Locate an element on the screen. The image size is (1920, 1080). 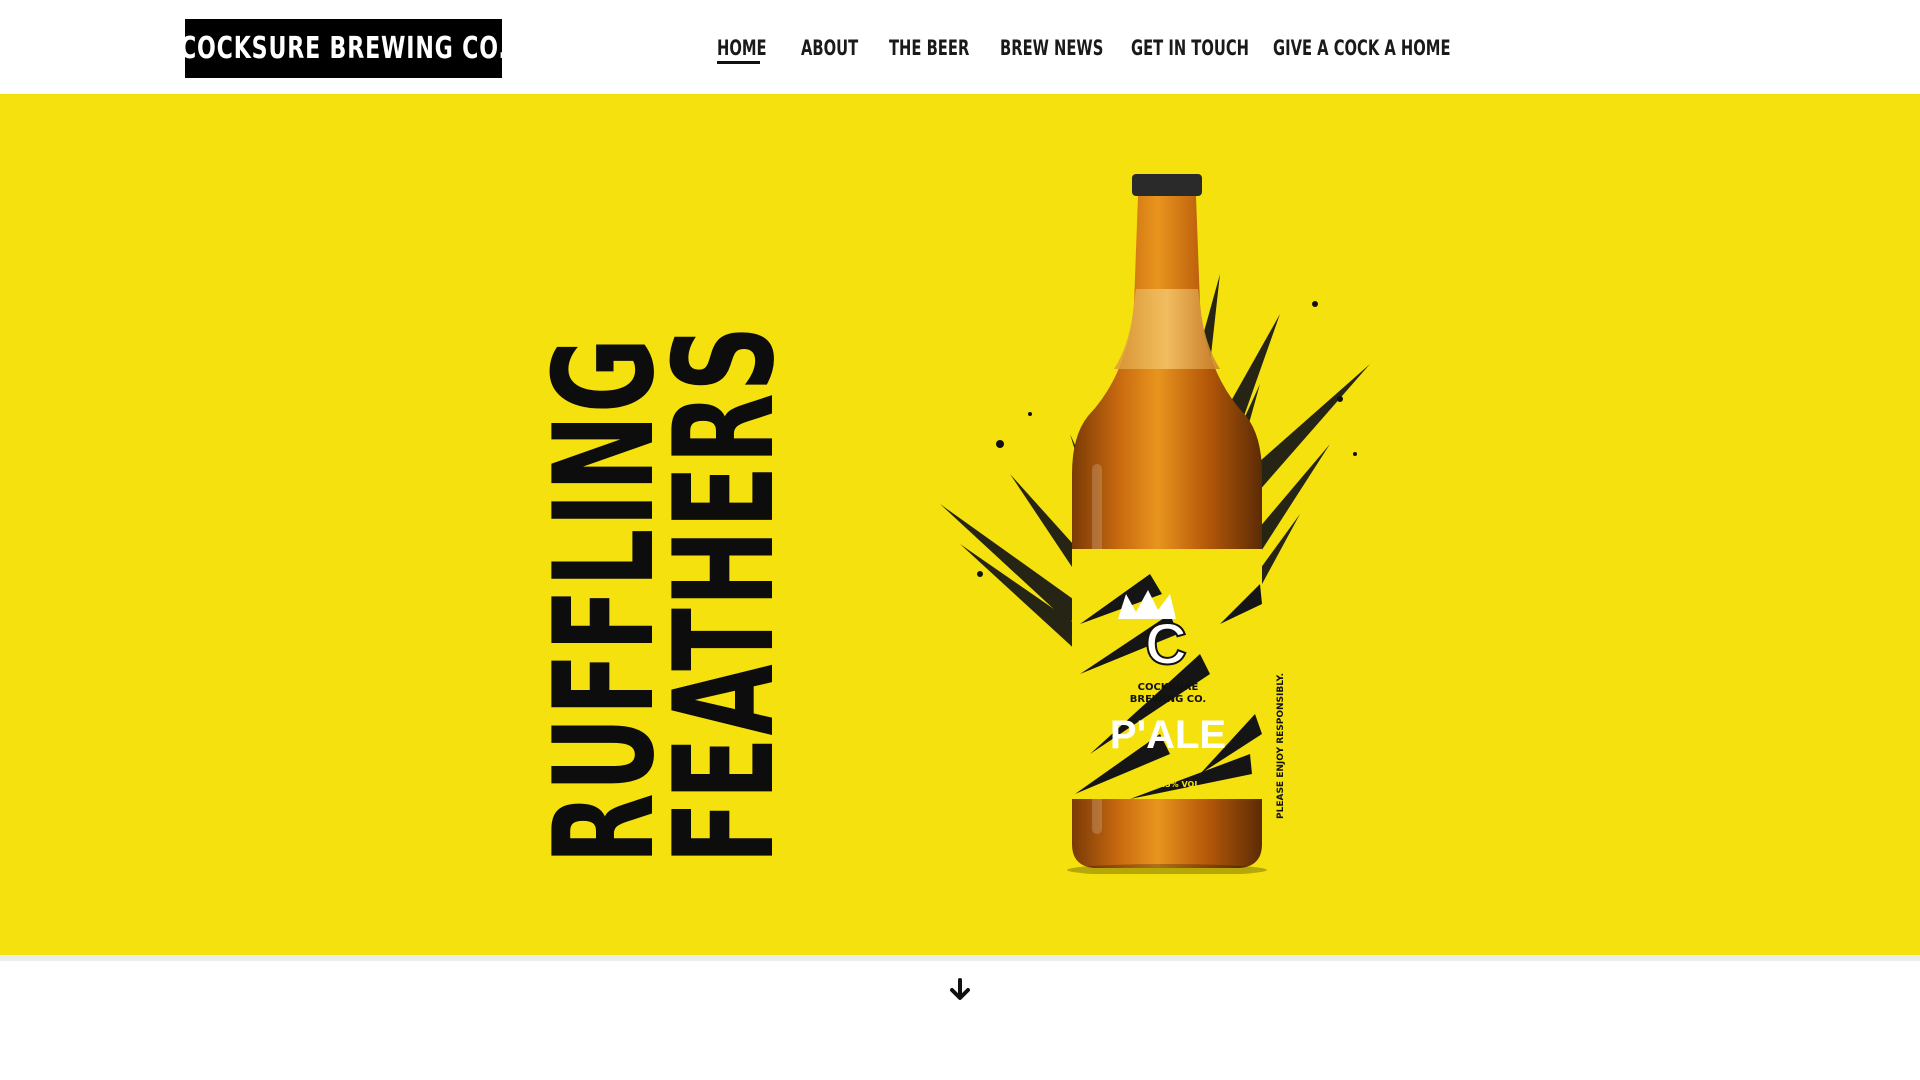
nav-get-in-touch: GET IN TOUCH is located at coordinates (1206, 48).